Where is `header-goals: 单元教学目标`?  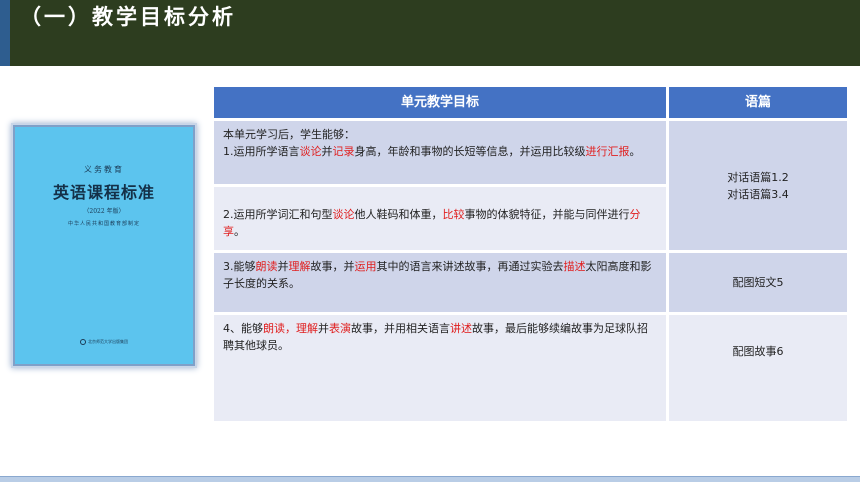 header-goals: 单元教学目标 is located at coordinates (440, 102).